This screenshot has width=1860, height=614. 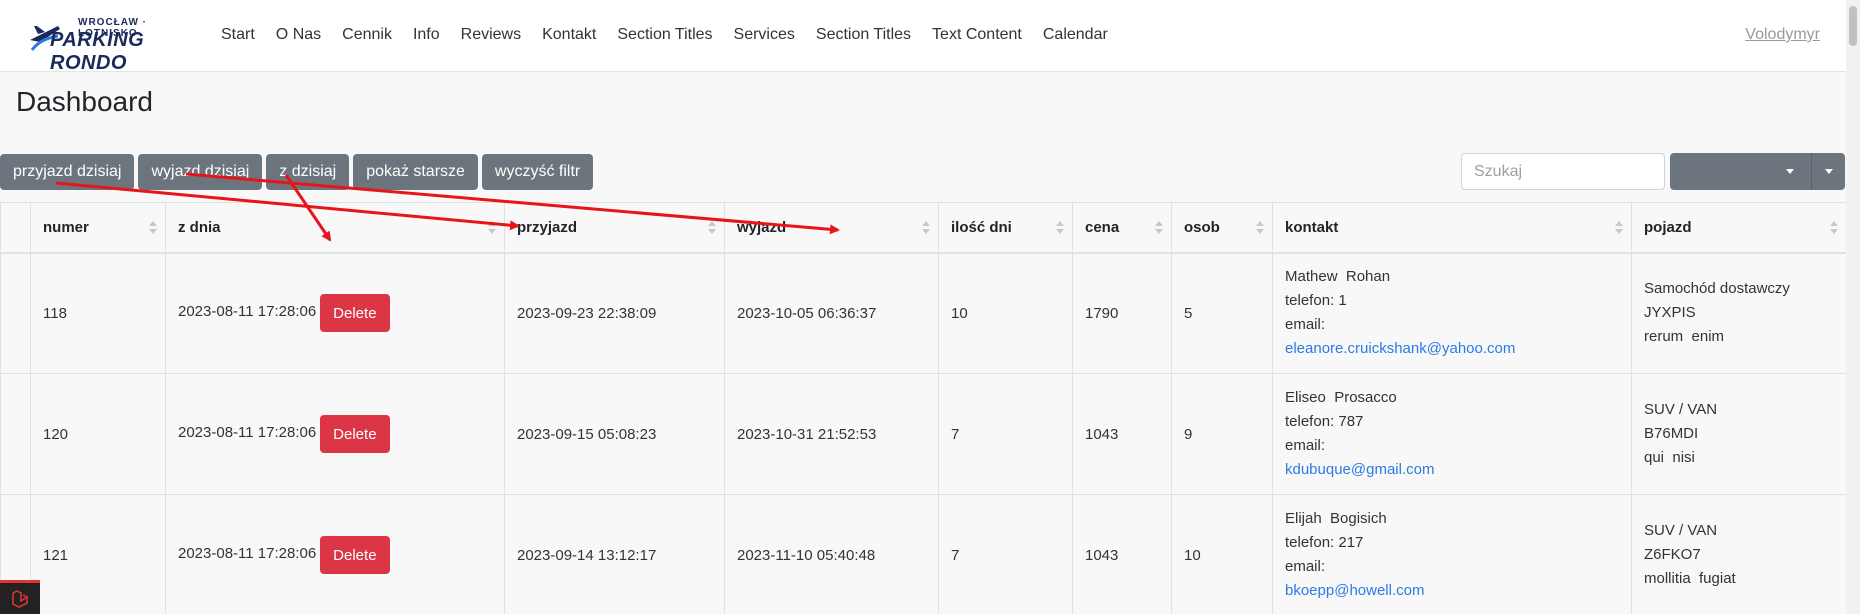 I want to click on contact-phone: telefon: 217, so click(x=1324, y=542).